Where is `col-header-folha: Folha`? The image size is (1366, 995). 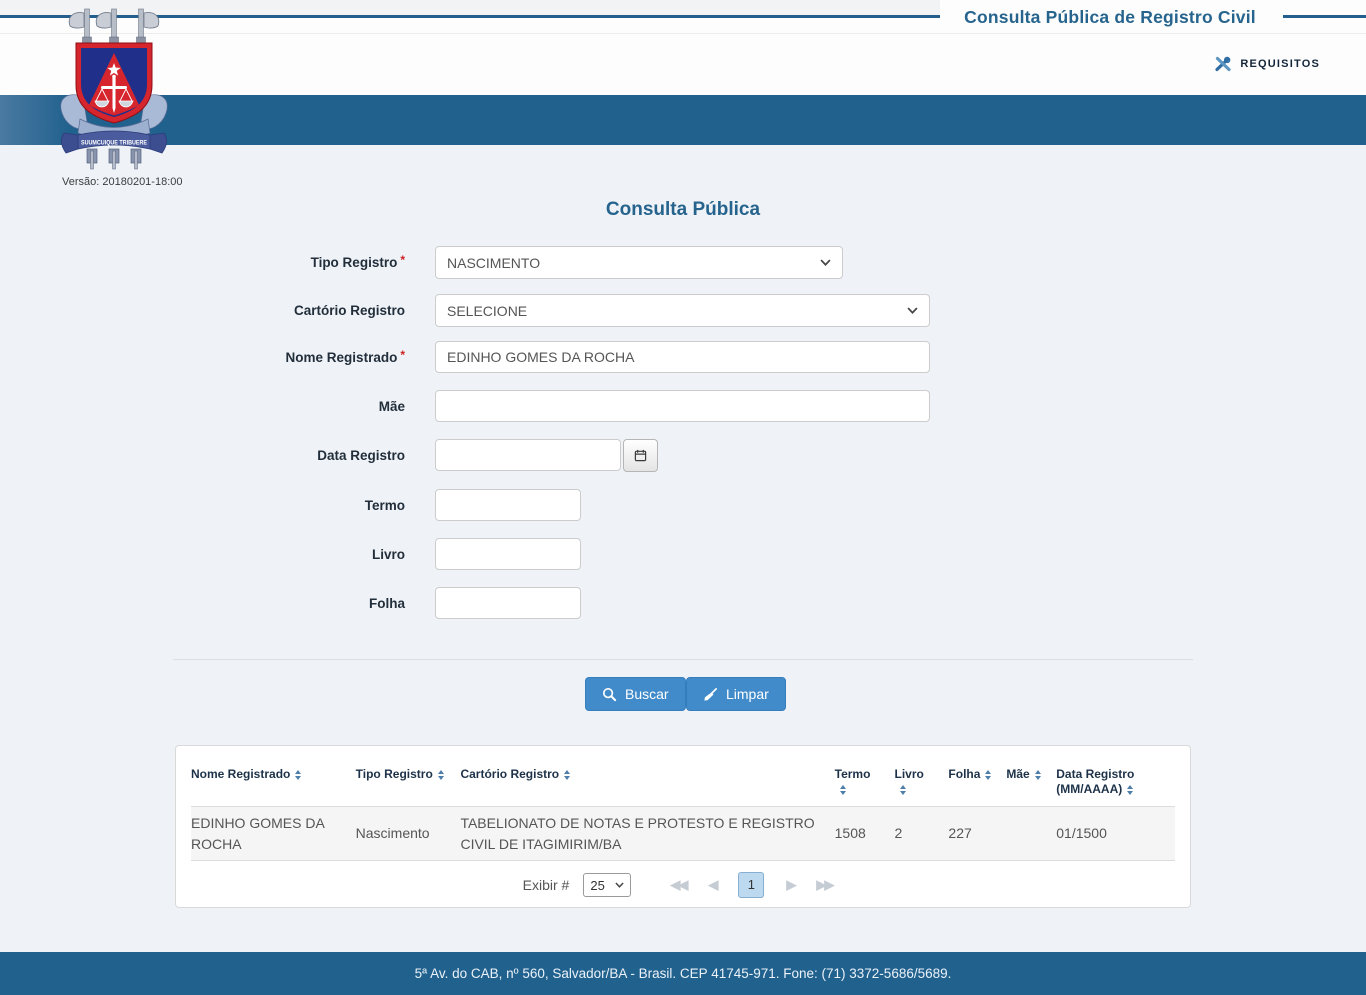
col-header-folha: Folha is located at coordinates (977, 774).